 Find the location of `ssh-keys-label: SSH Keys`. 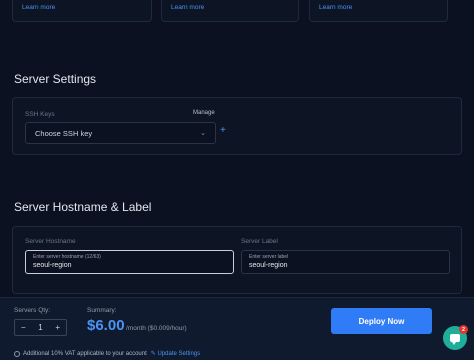

ssh-keys-label: SSH Keys is located at coordinates (40, 114).